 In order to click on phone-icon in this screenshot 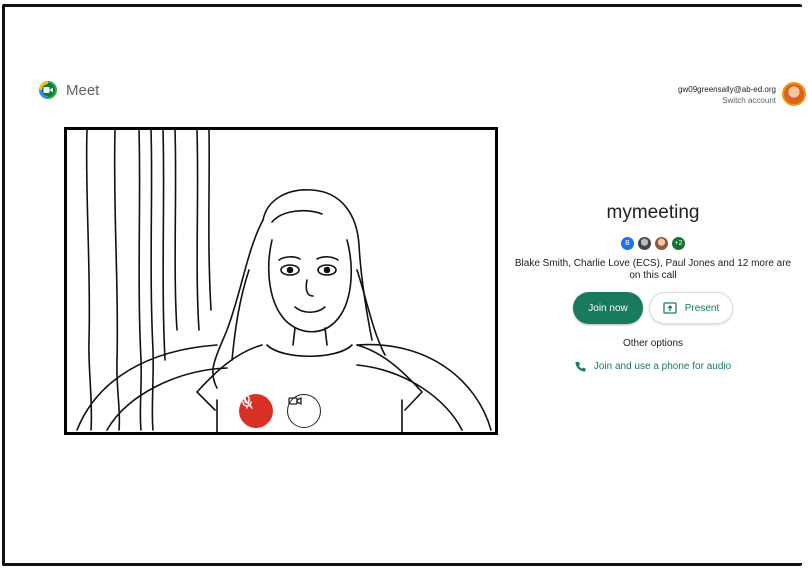, I will do `click(580, 367)`.